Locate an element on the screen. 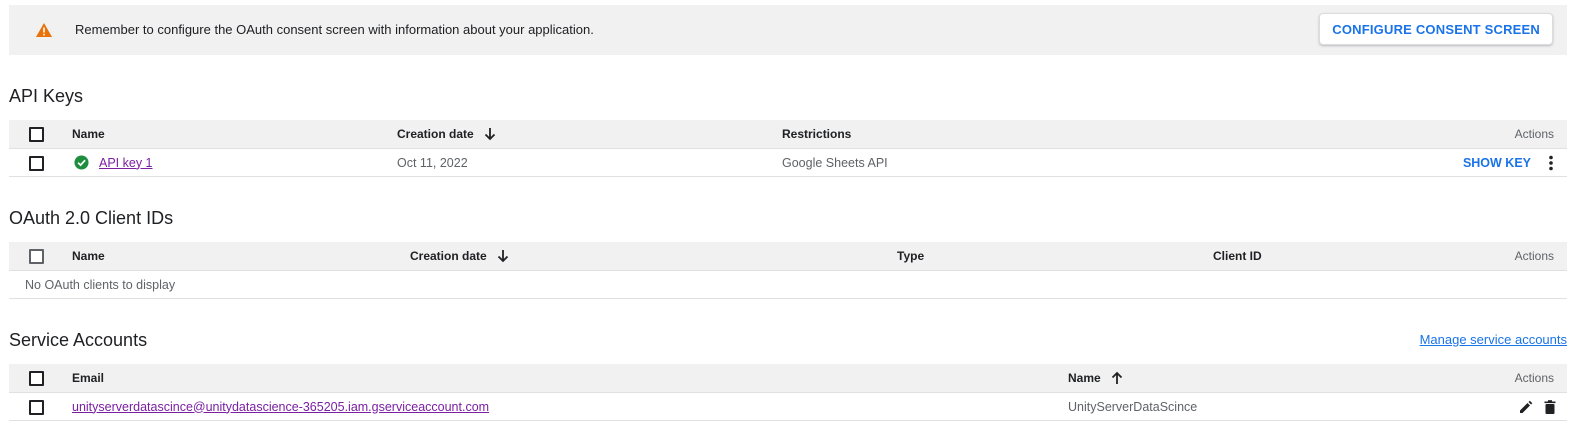  more-actions-button is located at coordinates (1551, 162).